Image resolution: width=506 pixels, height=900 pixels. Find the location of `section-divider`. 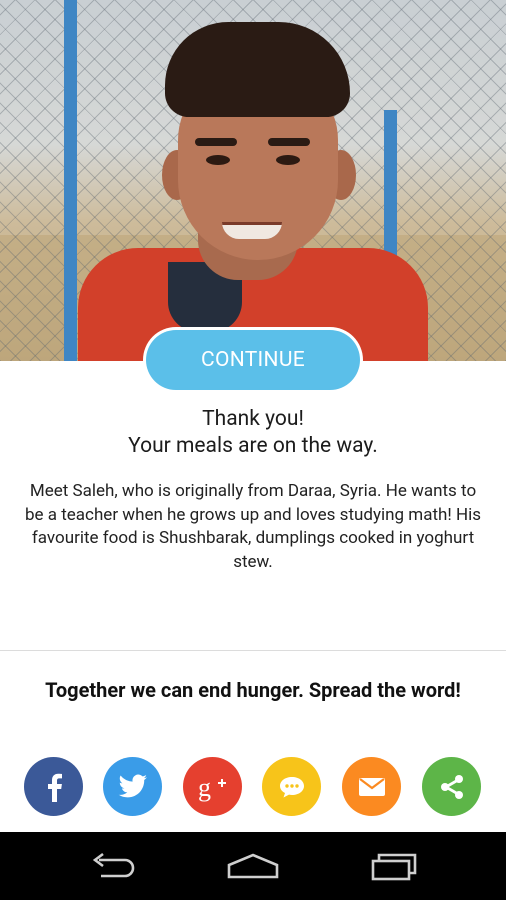

section-divider is located at coordinates (253, 650).